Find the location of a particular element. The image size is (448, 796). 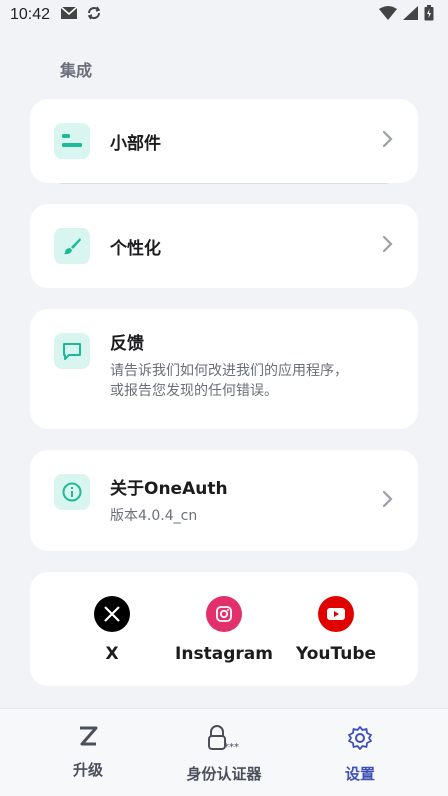

version-text: 版本4.0.4_cn is located at coordinates (154, 516).